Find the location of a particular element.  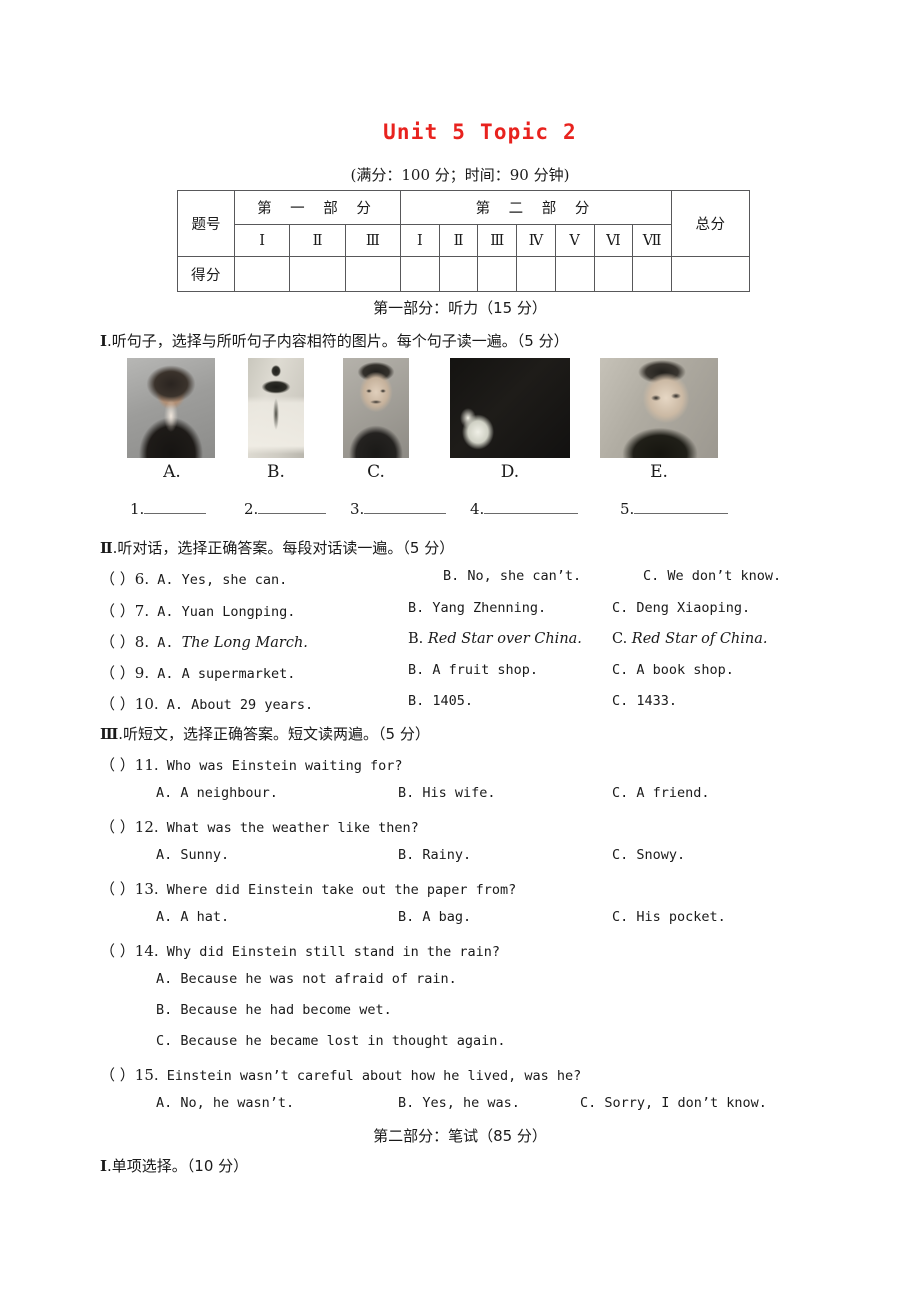

question-7-option-b: B. Yang Zhenning. is located at coordinates (477, 608).